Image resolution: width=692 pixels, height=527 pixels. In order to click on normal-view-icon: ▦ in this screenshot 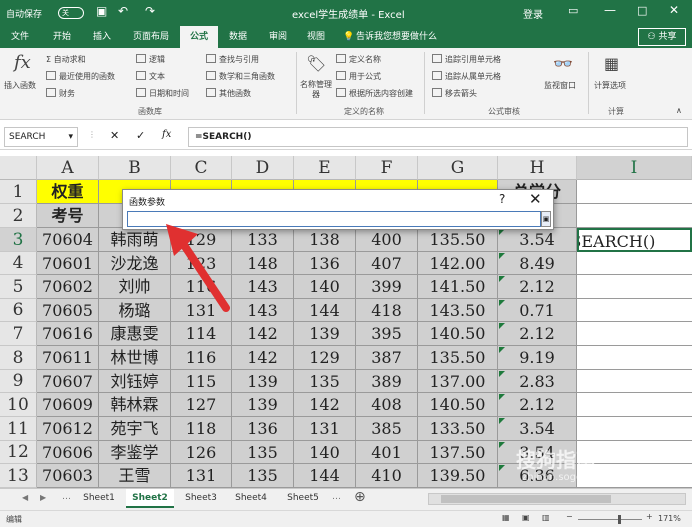, I will do `click(506, 517)`.